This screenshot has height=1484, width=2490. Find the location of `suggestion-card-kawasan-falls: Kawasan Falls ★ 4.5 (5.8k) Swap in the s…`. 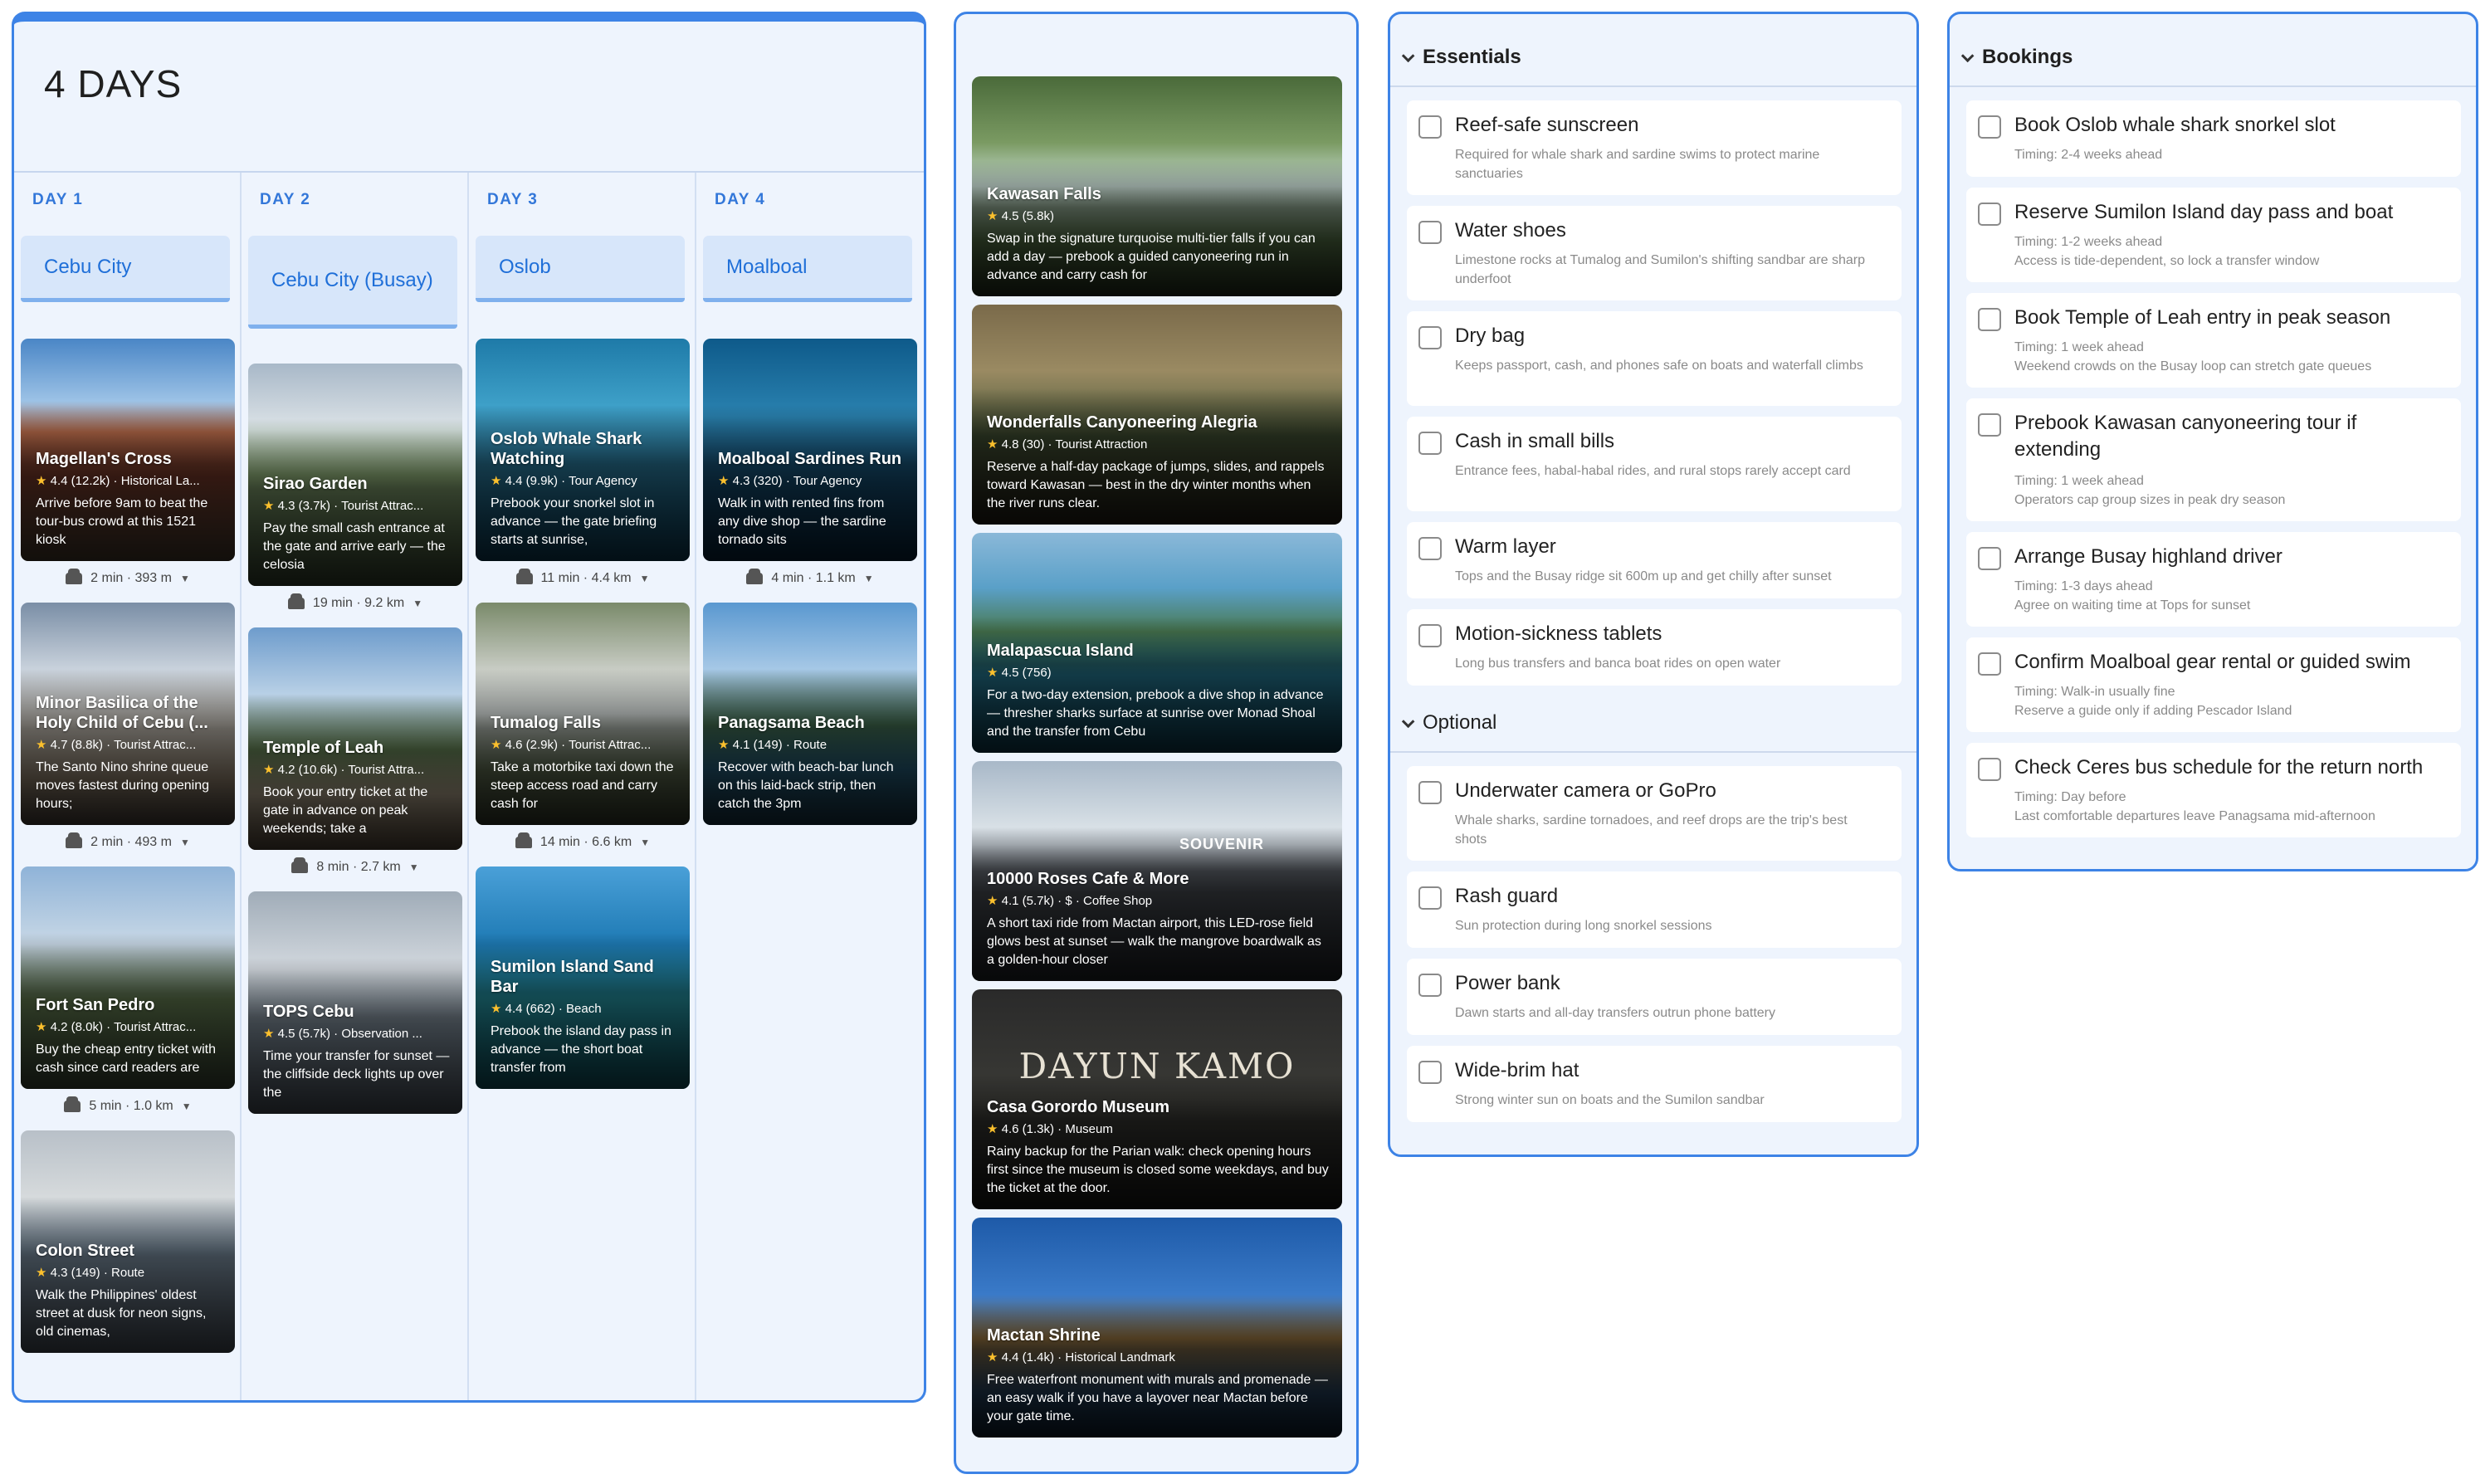

suggestion-card-kawasan-falls: Kawasan Falls ★ 4.5 (5.8k) Swap in the s… is located at coordinates (1157, 186).